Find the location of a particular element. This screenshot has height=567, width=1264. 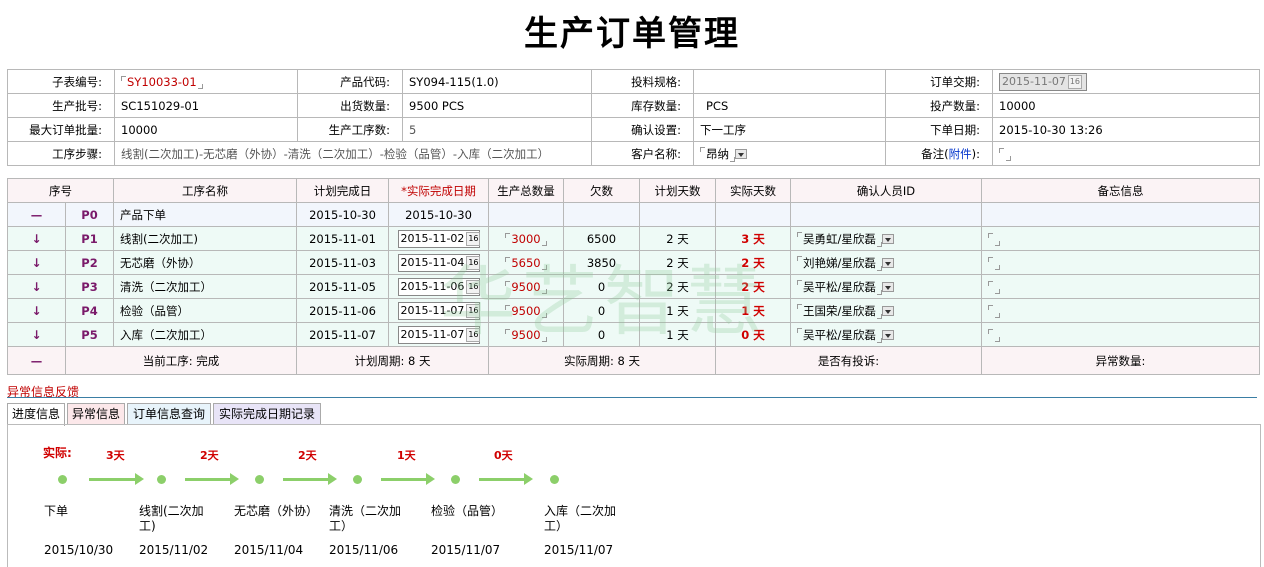

current-process: 当前工序: 完成 is located at coordinates (181, 360).